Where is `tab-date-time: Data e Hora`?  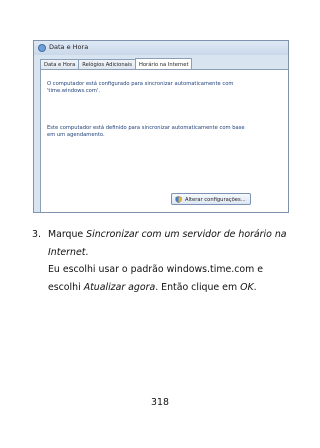
tab-date-time: Data e Hora is located at coordinates (60, 64).